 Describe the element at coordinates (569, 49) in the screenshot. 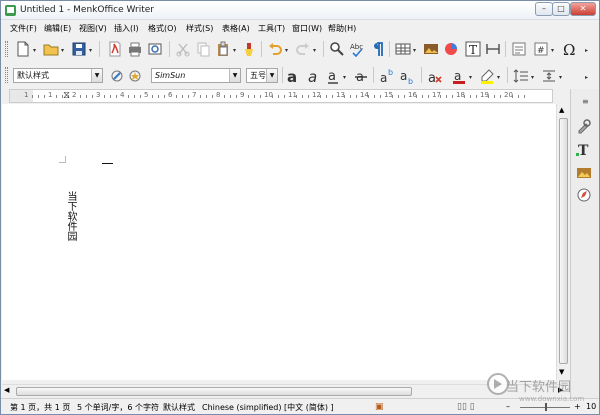

I see `special-character-icon: Ω` at that location.